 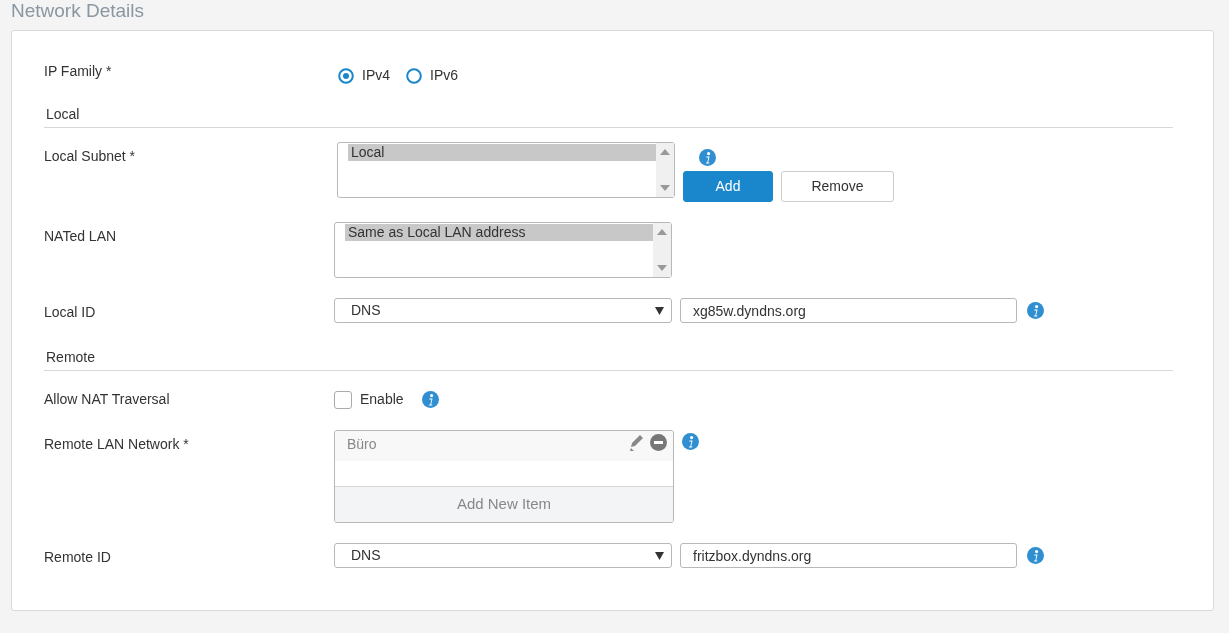 What do you see at coordinates (848, 310) in the screenshot?
I see `text-input: xg85w.dyndns.org` at bounding box center [848, 310].